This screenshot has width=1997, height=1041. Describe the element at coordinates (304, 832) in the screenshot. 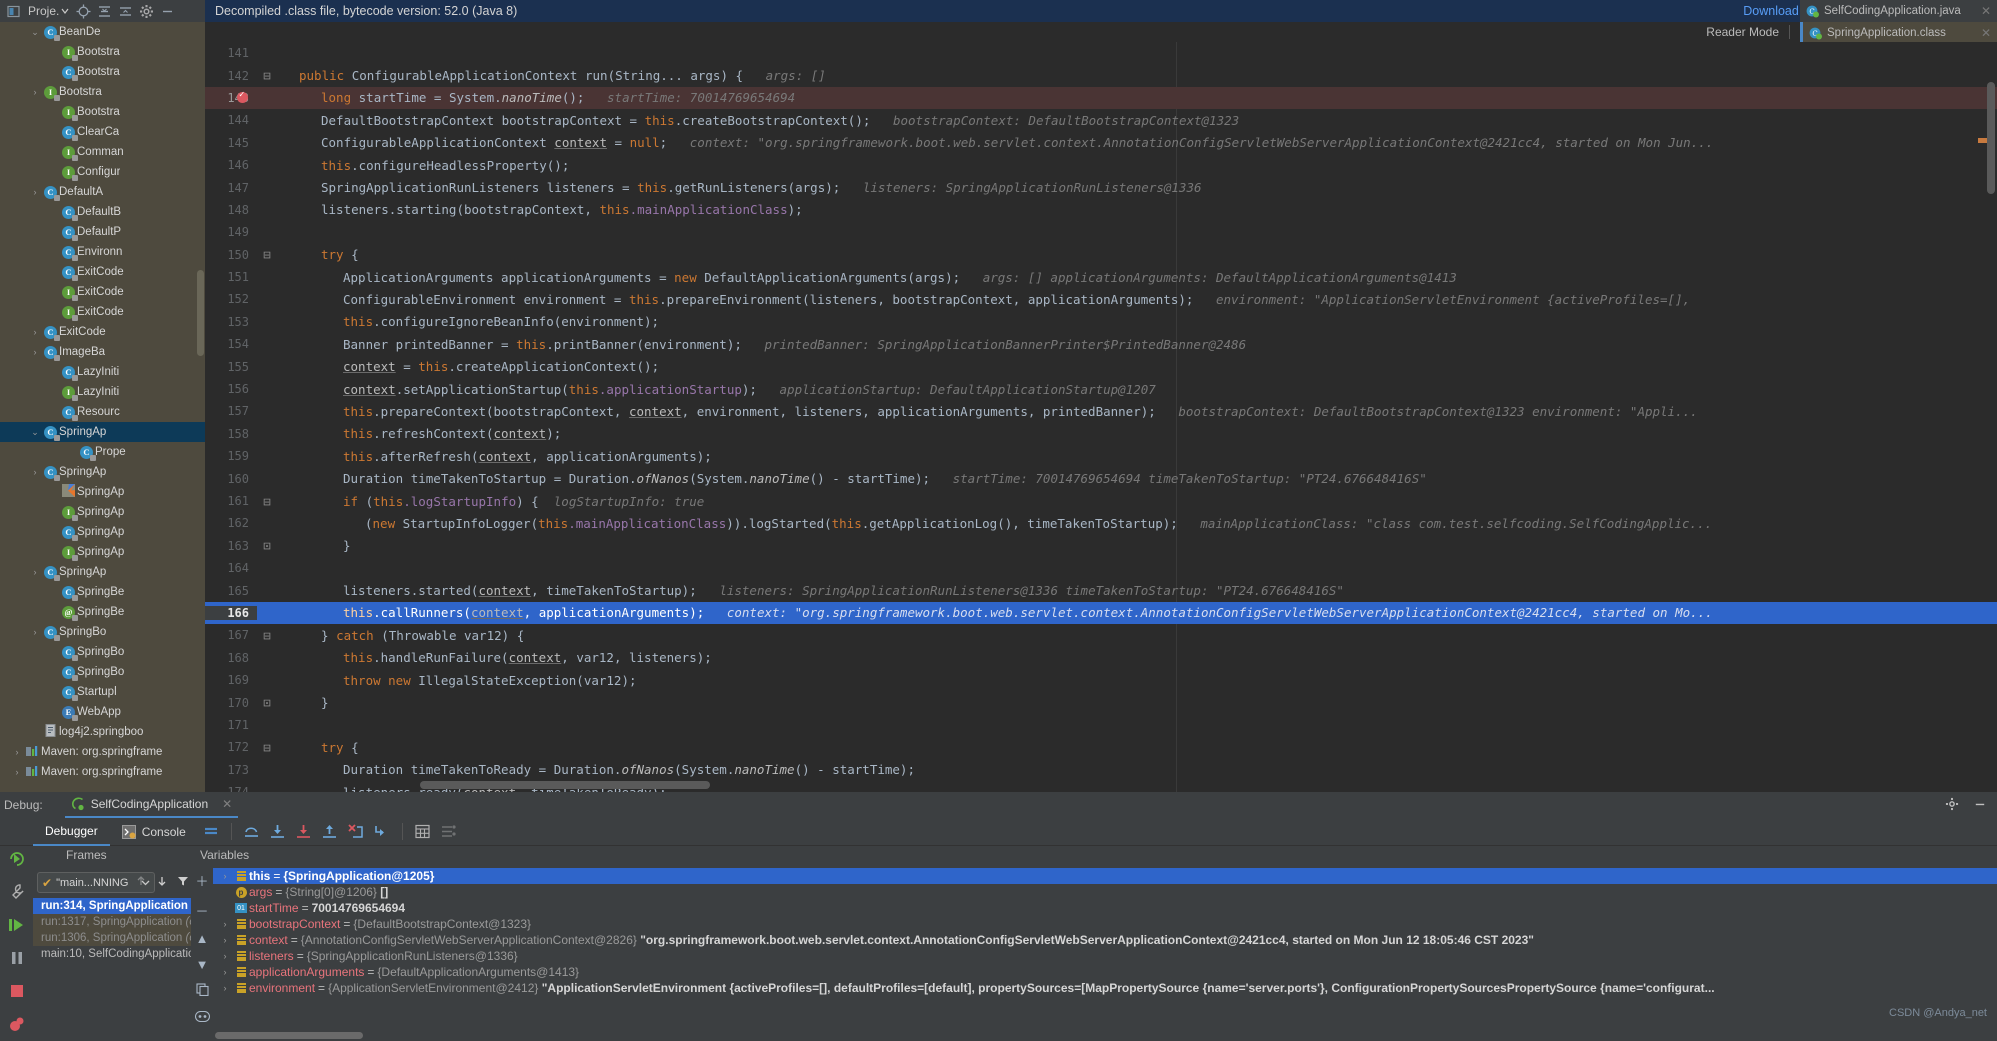

I see `force-step-into-icon` at that location.